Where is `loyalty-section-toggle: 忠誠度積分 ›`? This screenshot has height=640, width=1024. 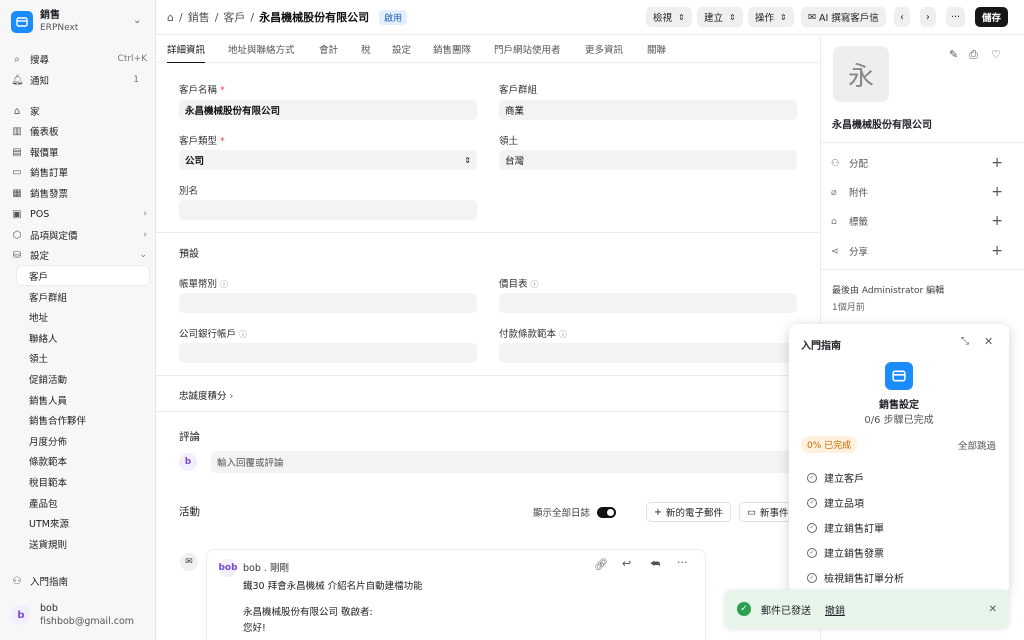 loyalty-section-toggle: 忠誠度積分 › is located at coordinates (206, 395).